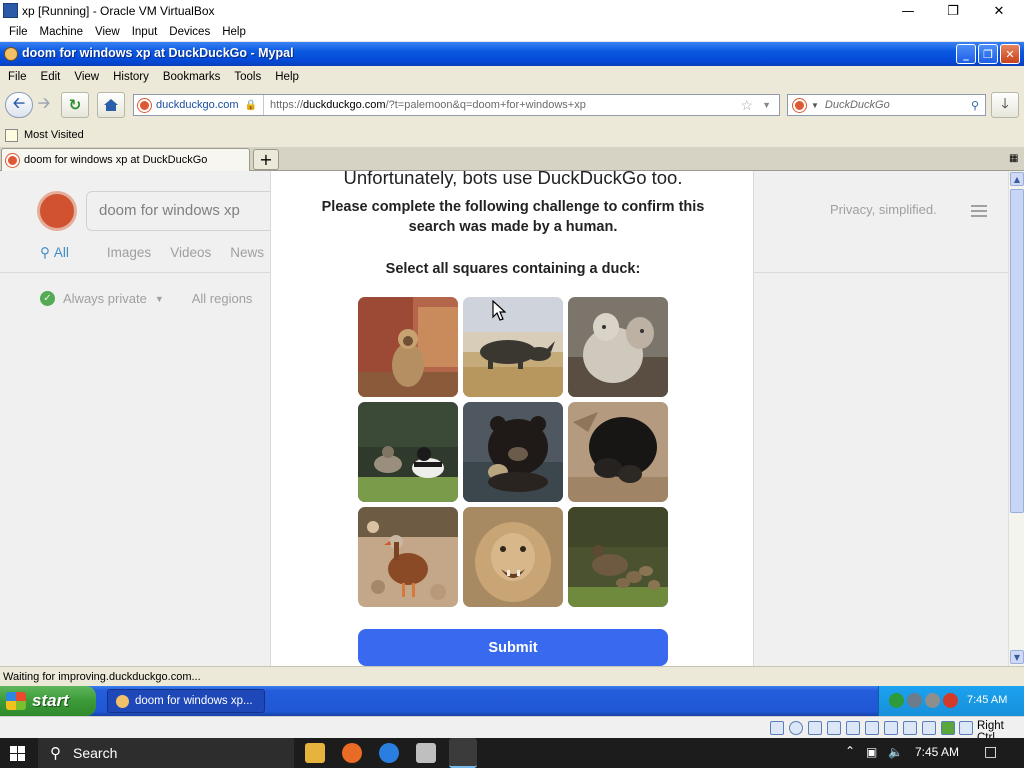 The width and height of the screenshot is (1024, 768). What do you see at coordinates (10, 10) in the screenshot?
I see `virtualbox-icon` at bounding box center [10, 10].